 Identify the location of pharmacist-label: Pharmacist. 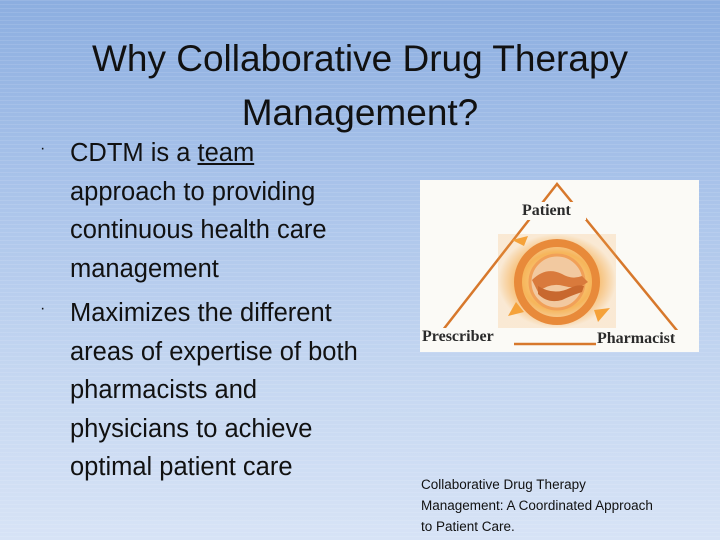
(636, 338).